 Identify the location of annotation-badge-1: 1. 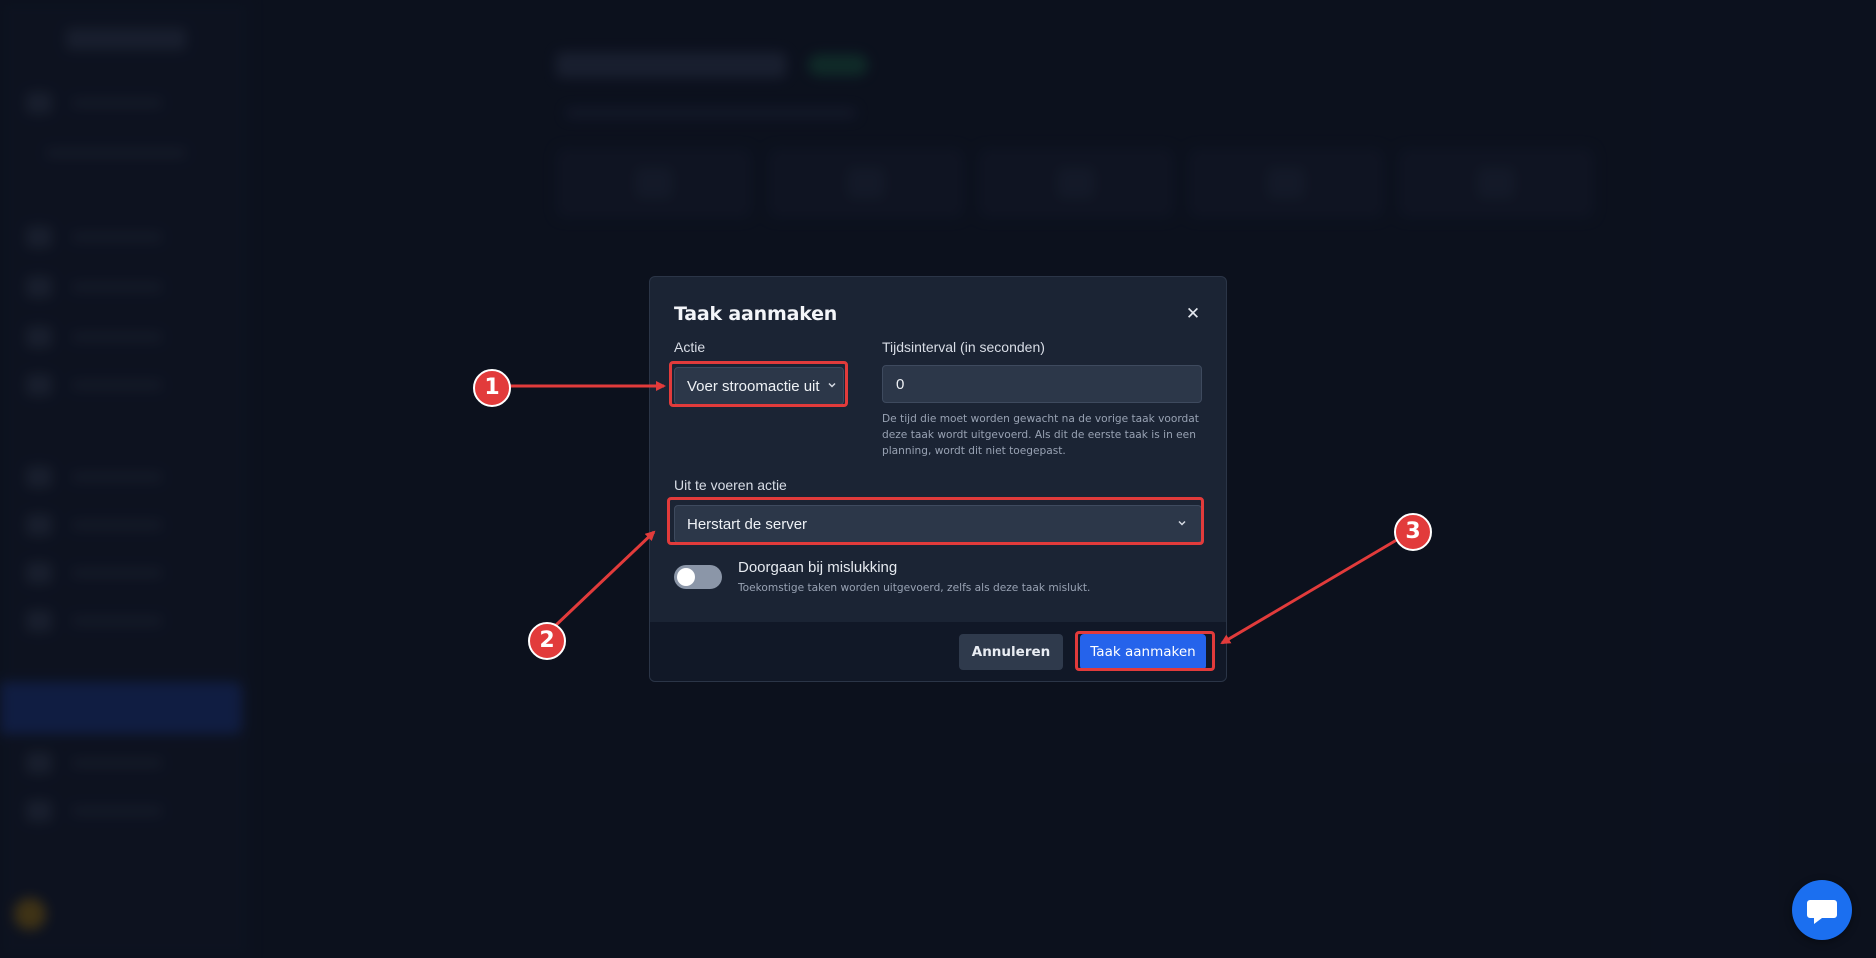
(492, 388).